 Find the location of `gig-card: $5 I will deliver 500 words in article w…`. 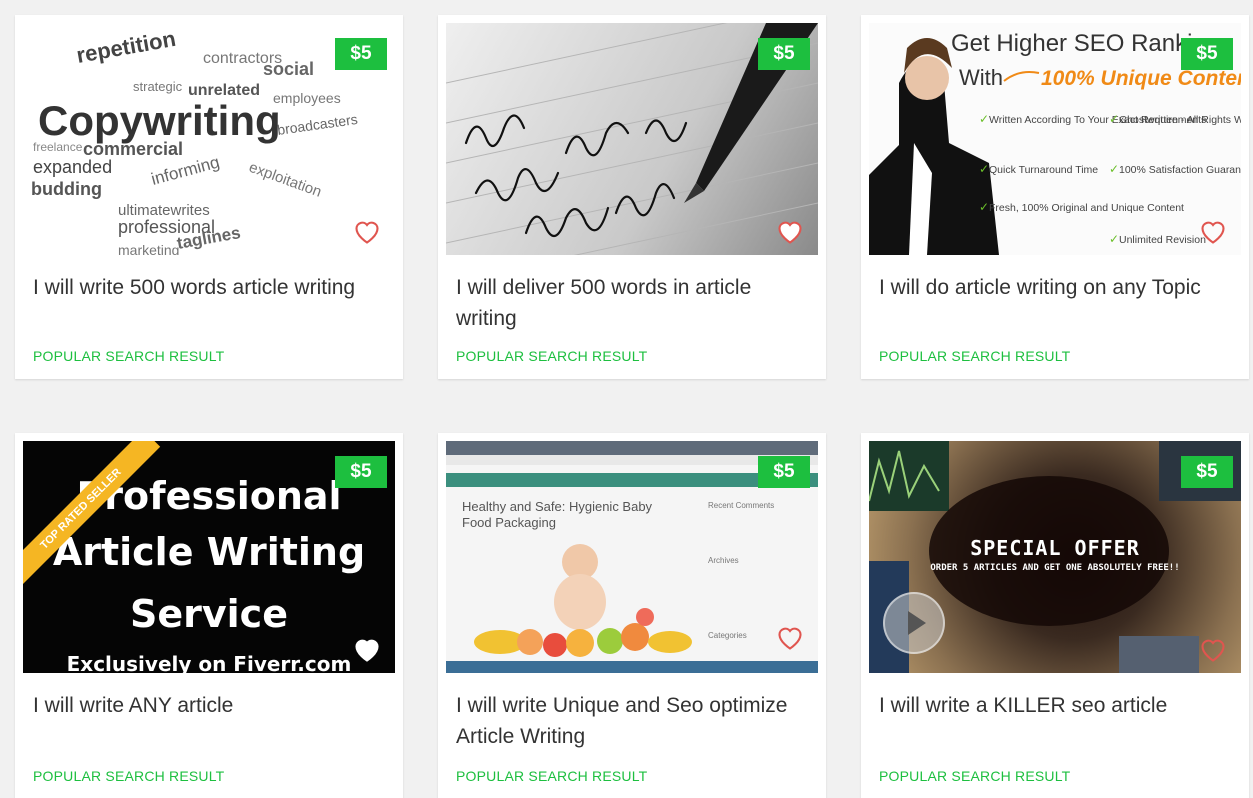

gig-card: $5 I will deliver 500 words in article w… is located at coordinates (632, 197).